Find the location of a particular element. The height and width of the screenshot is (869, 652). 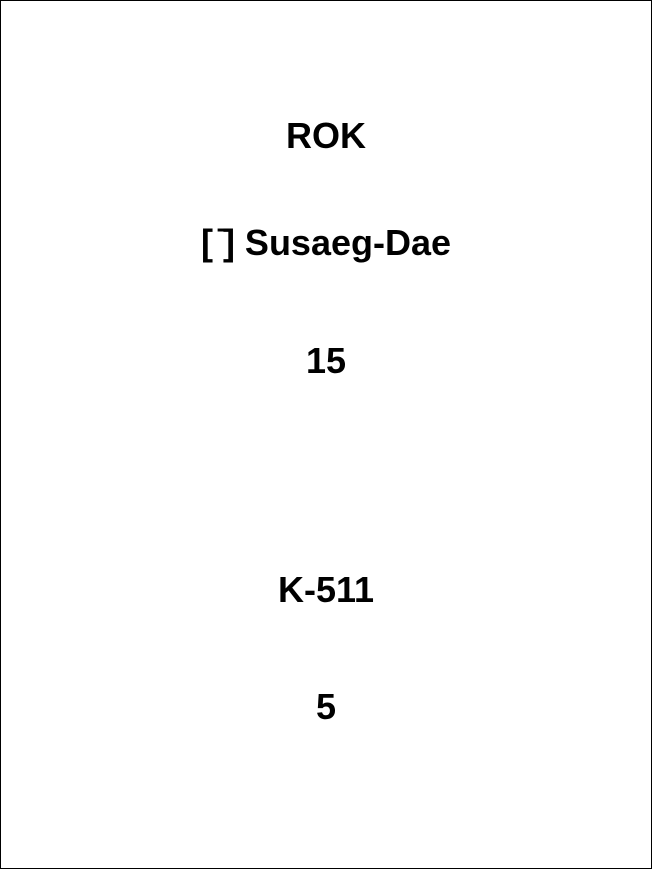

line-name: [ ̄] Susaeg-Dae is located at coordinates (326, 242).